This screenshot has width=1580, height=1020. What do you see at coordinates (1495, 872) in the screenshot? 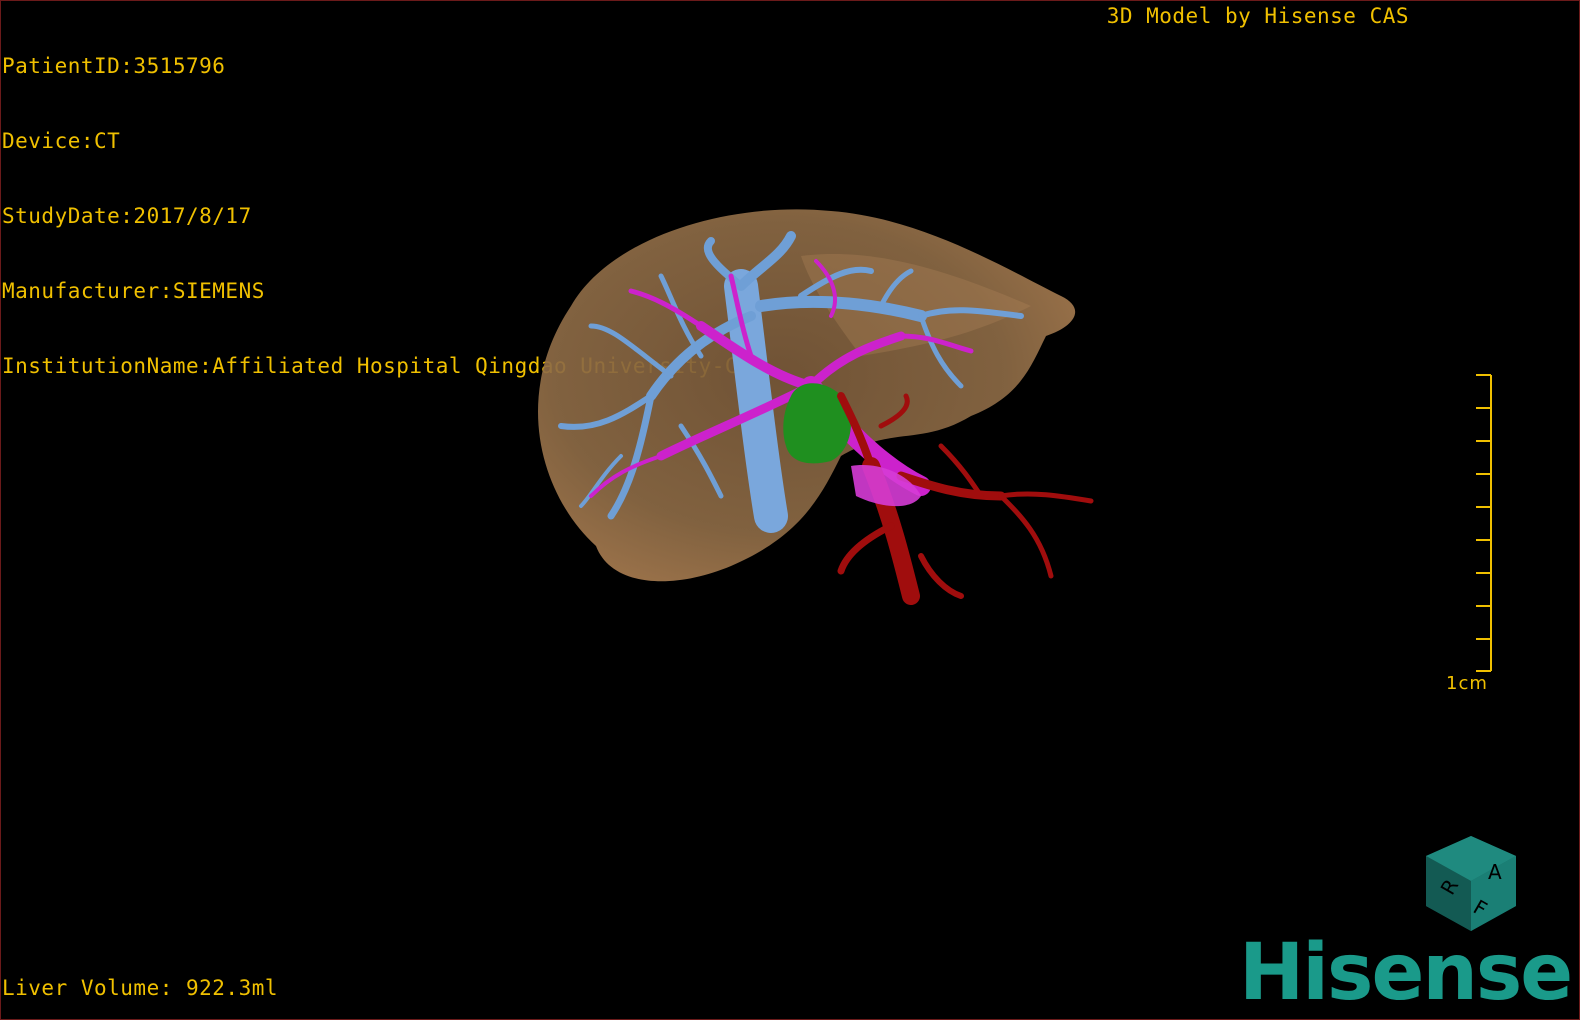
I see `cube-label-a: A` at bounding box center [1495, 872].